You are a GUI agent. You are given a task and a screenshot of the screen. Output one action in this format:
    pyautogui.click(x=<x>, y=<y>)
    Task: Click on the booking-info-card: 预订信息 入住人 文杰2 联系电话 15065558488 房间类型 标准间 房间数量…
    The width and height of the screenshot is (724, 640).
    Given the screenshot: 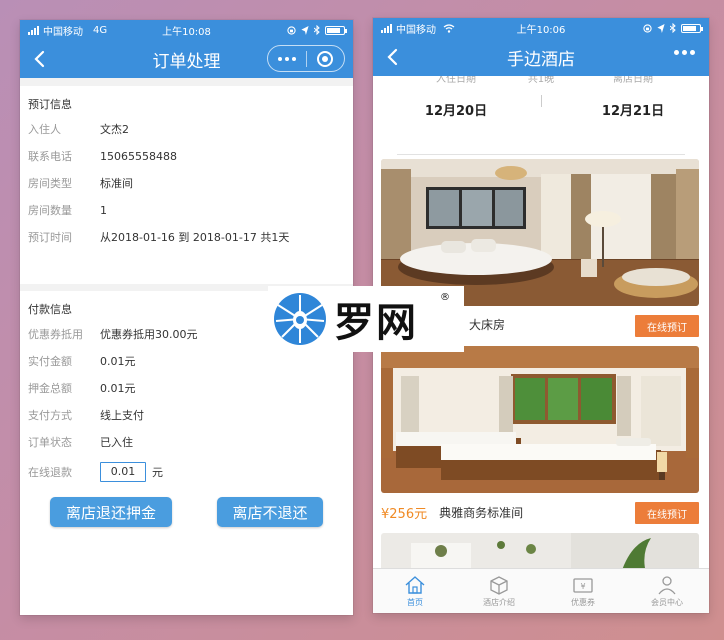 What is the action you would take?
    pyautogui.click(x=186, y=185)
    